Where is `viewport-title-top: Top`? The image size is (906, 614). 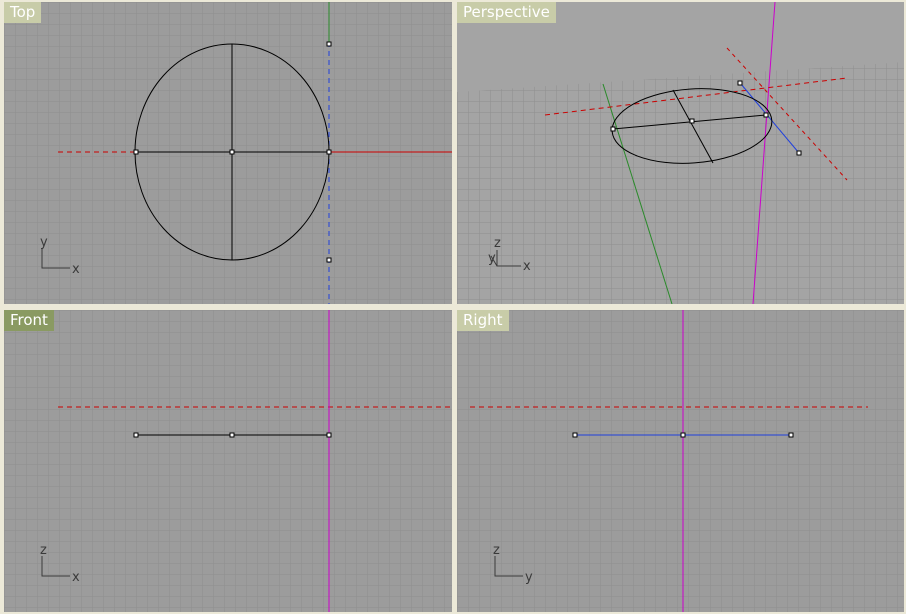 viewport-title-top: Top is located at coordinates (23, 12).